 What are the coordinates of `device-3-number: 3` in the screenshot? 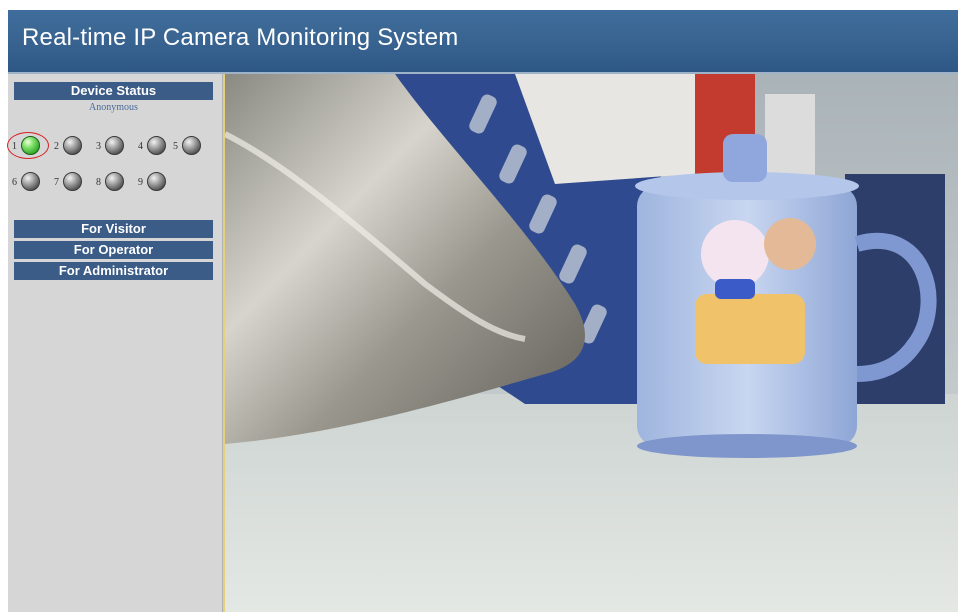 It's located at (98, 146).